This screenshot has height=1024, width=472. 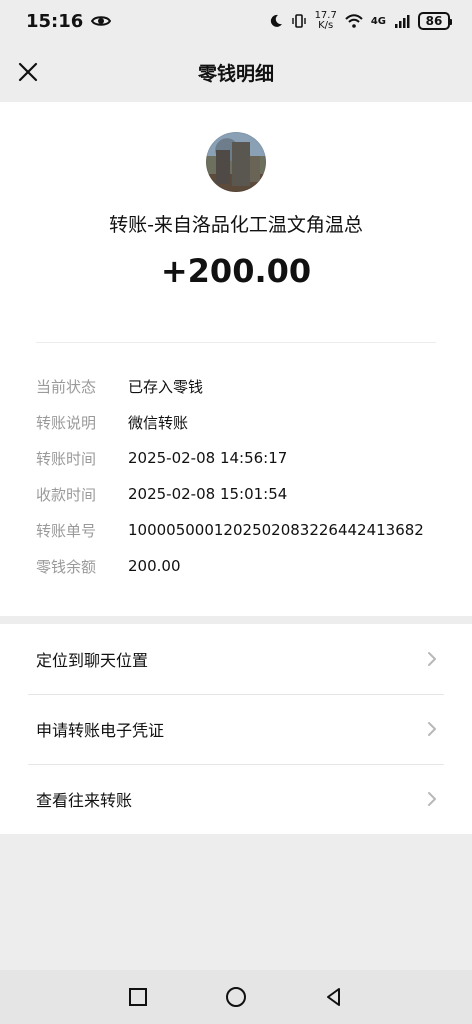 I want to click on transfer-amount: +200.00, so click(x=236, y=271).